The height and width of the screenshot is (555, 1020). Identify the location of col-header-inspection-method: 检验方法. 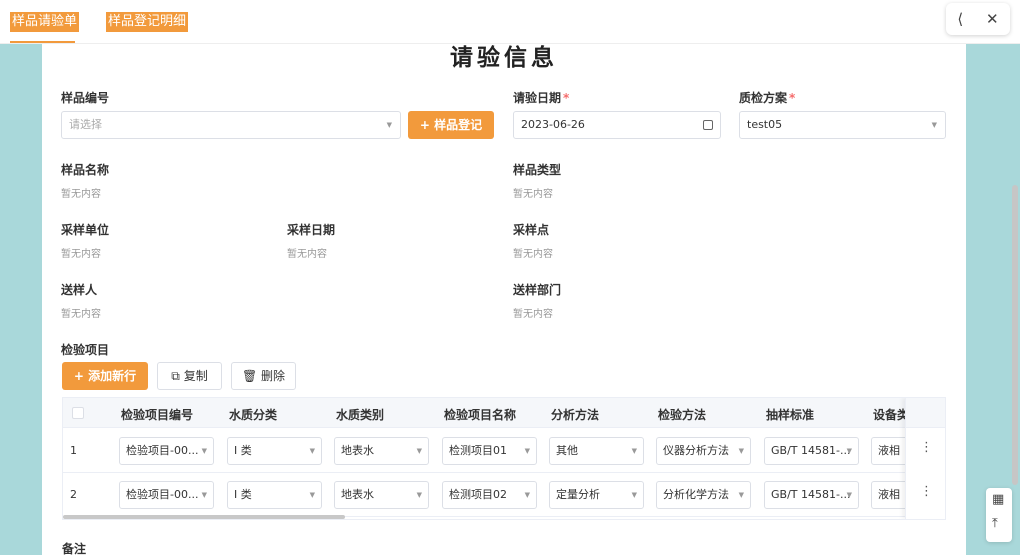
(682, 415).